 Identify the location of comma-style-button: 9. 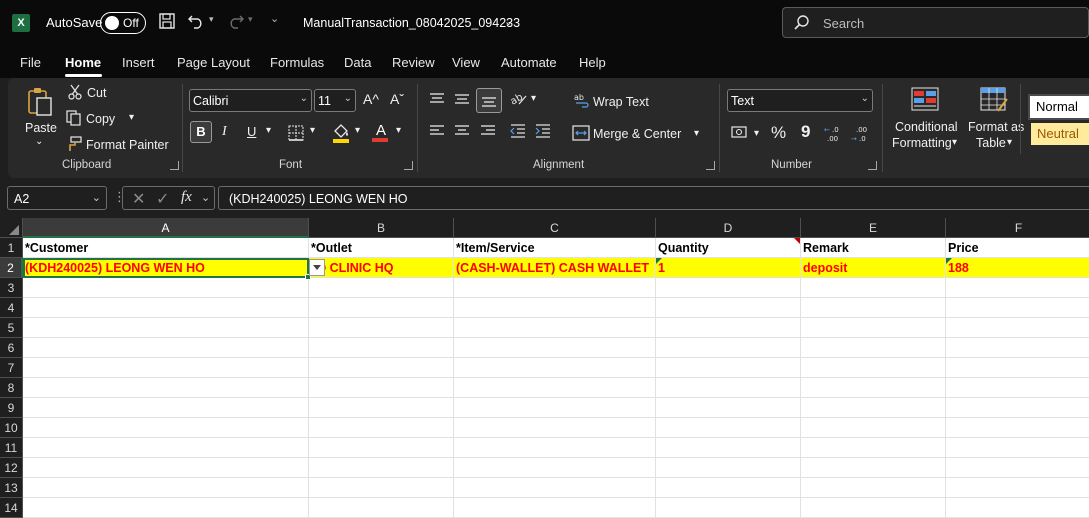
(805, 132).